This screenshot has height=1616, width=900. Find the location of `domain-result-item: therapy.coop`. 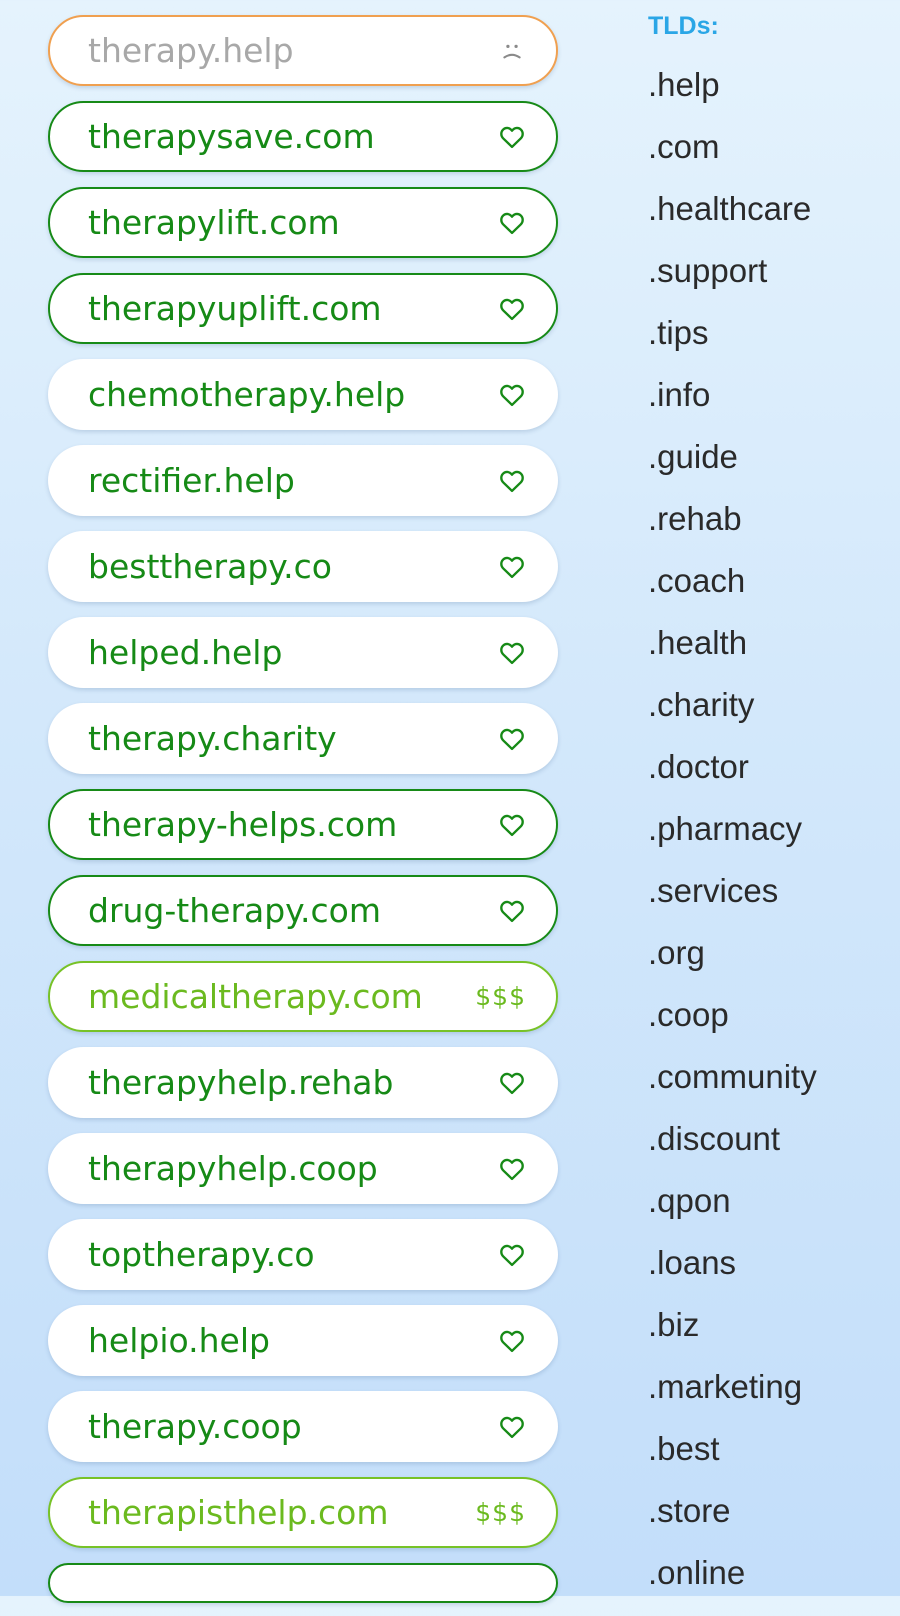

domain-result-item: therapy.coop is located at coordinates (303, 1426).